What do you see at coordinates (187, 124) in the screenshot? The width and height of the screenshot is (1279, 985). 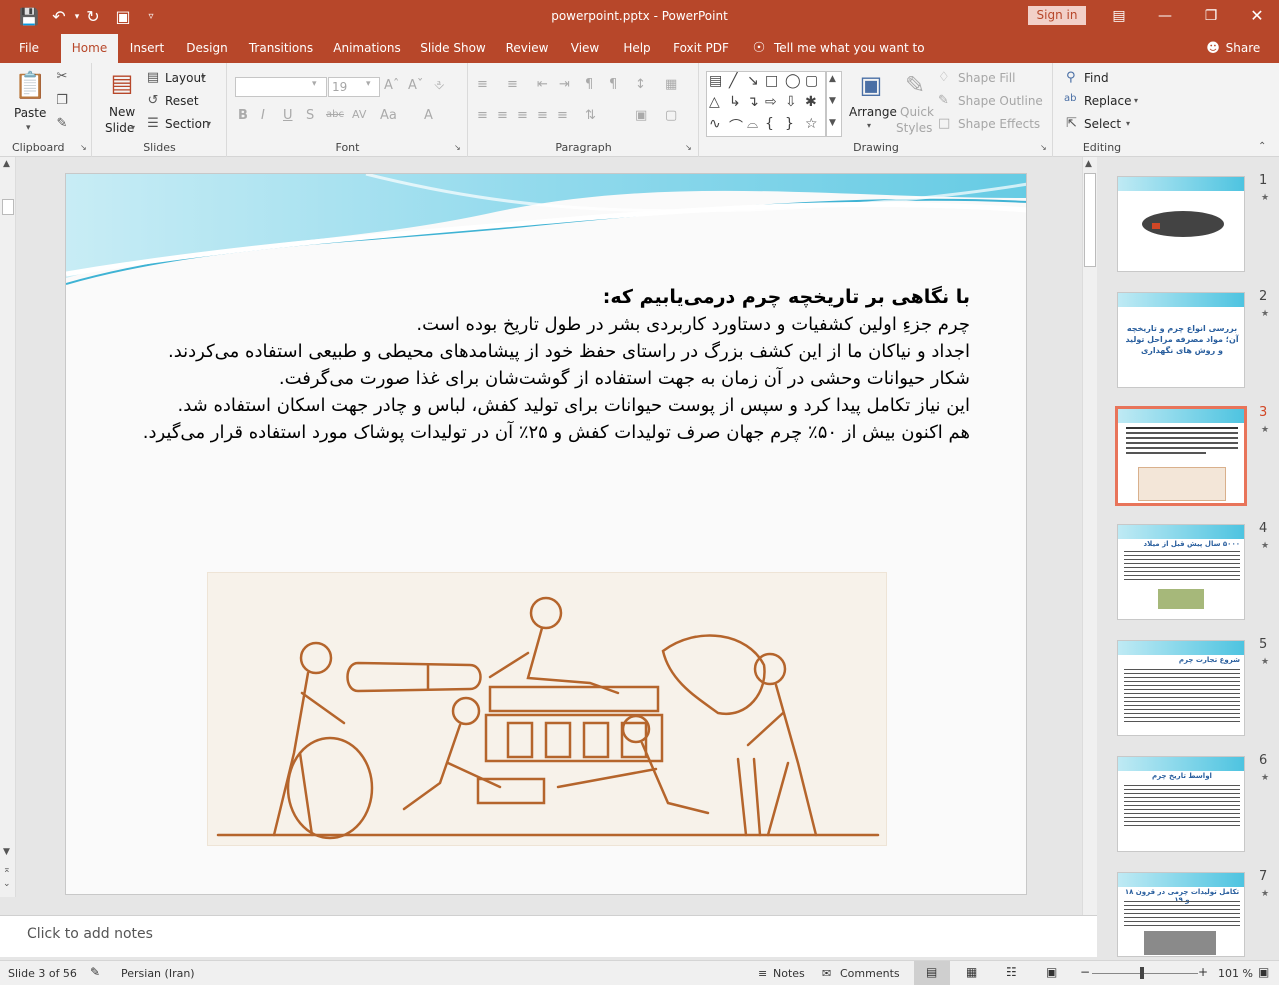 I see `section-button: Section` at bounding box center [187, 124].